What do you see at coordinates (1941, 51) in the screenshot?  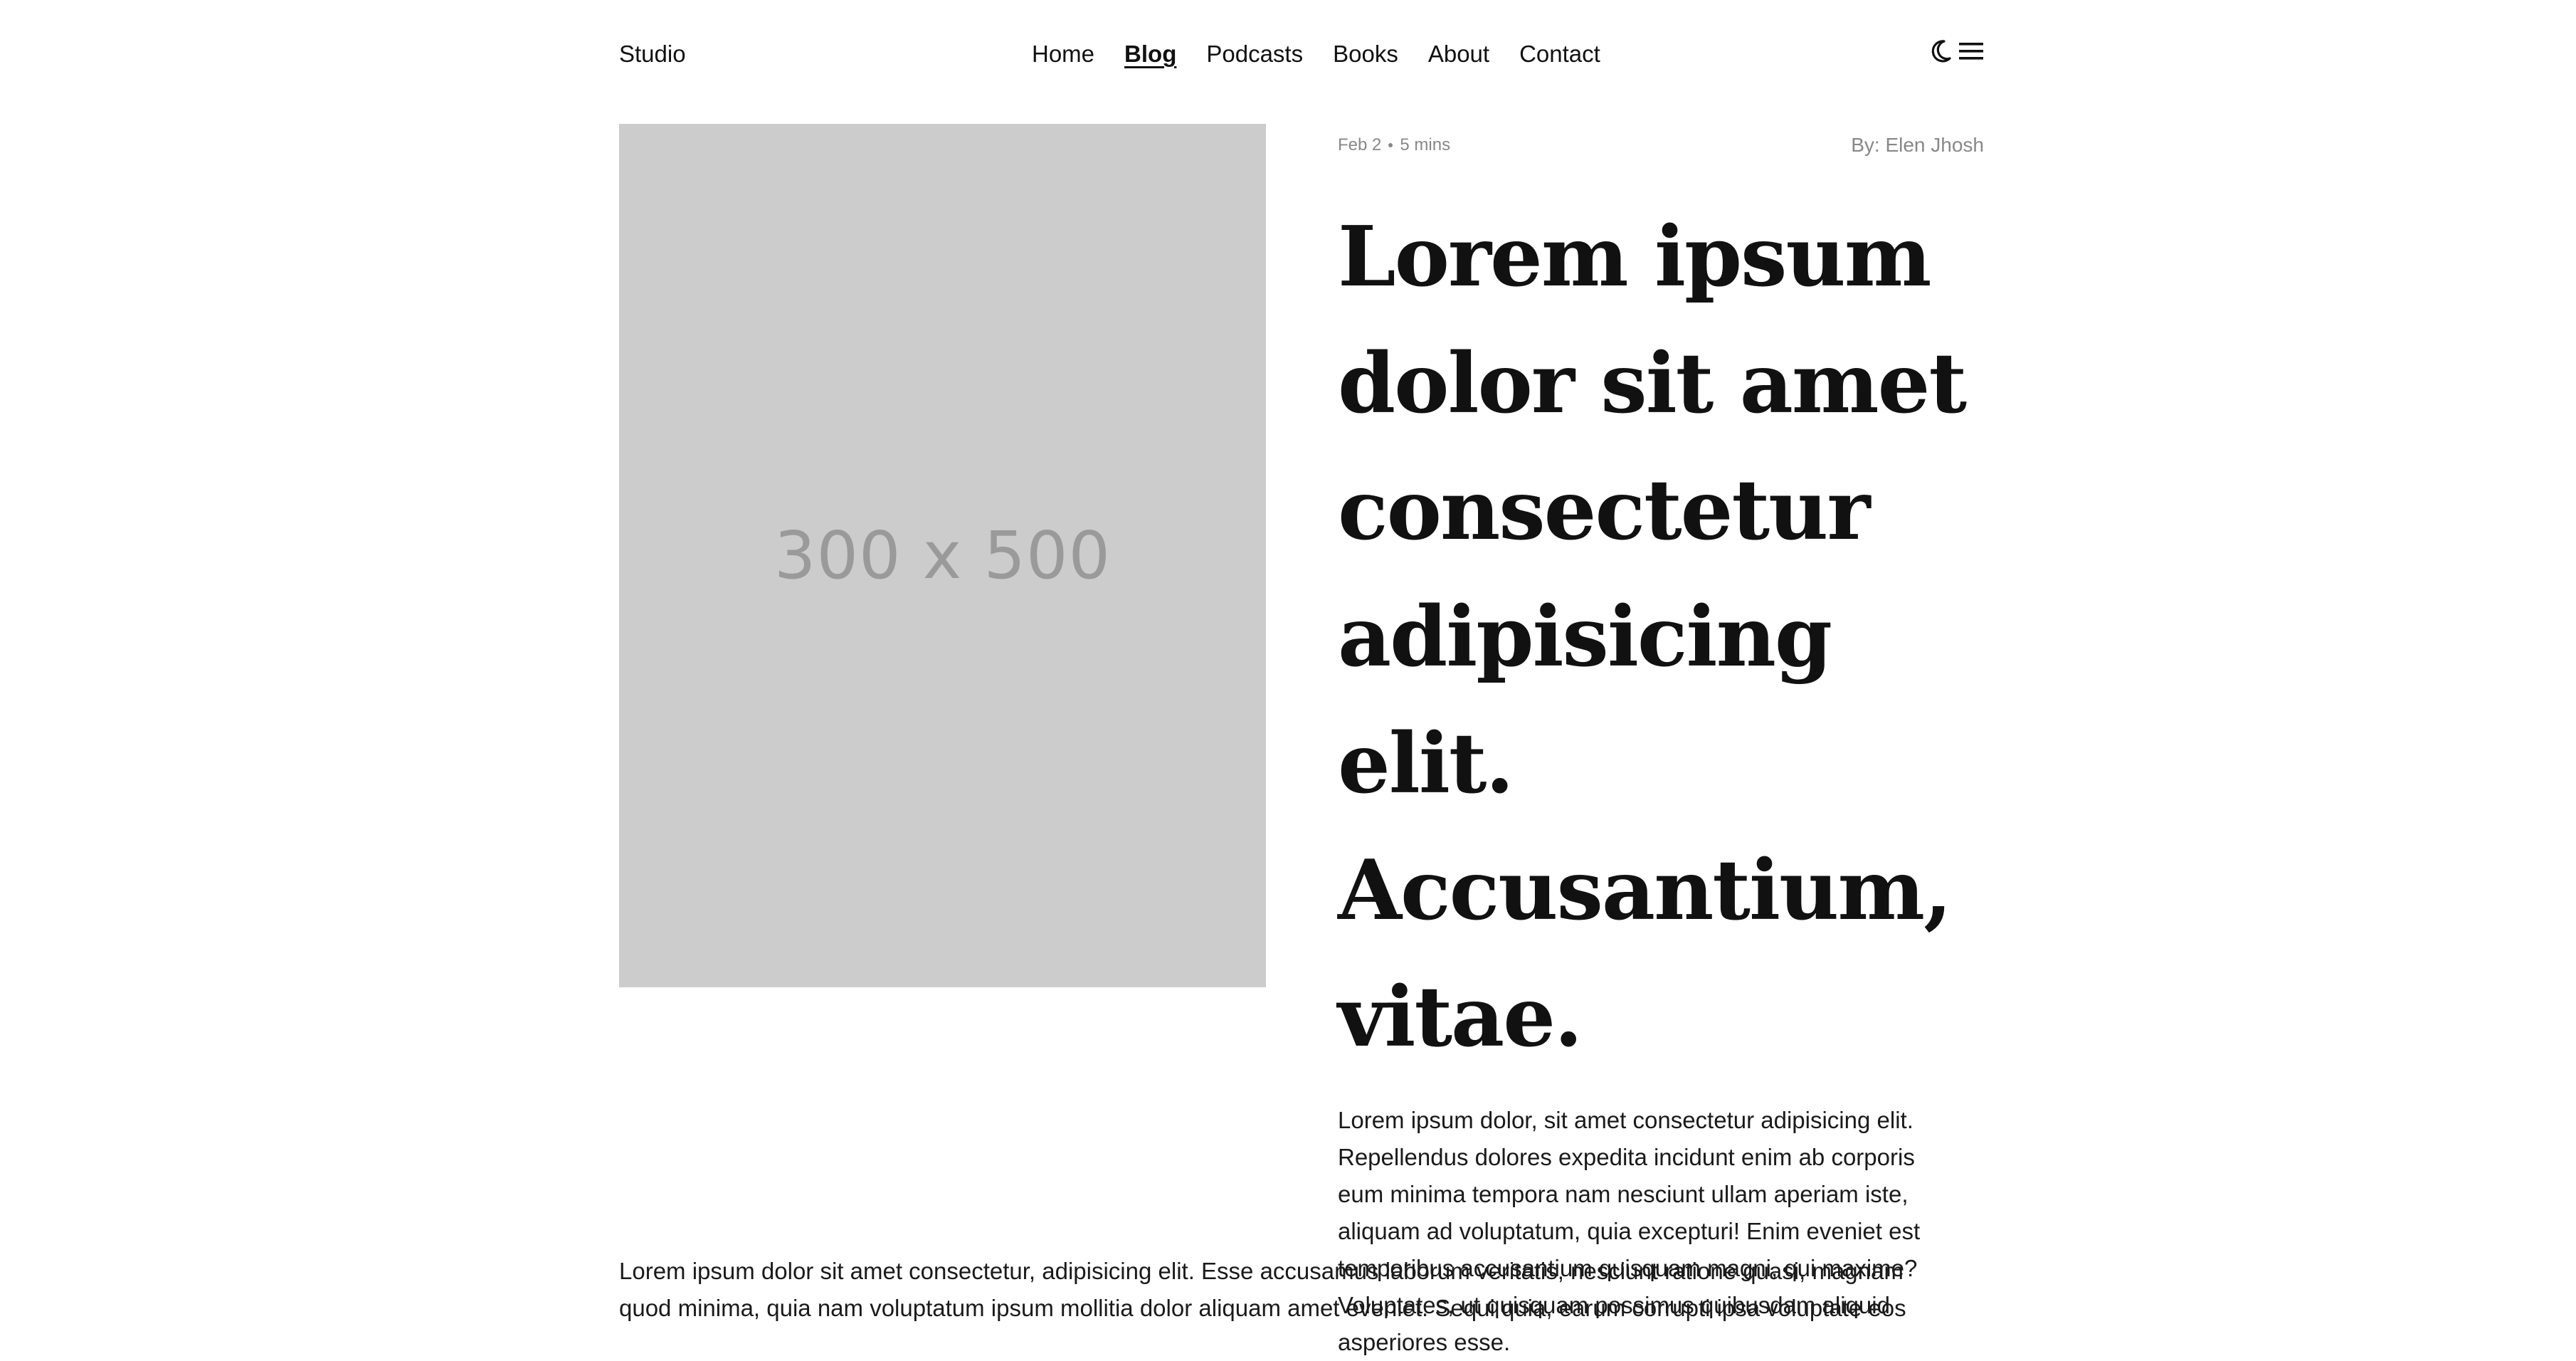 I see `moon-icon` at bounding box center [1941, 51].